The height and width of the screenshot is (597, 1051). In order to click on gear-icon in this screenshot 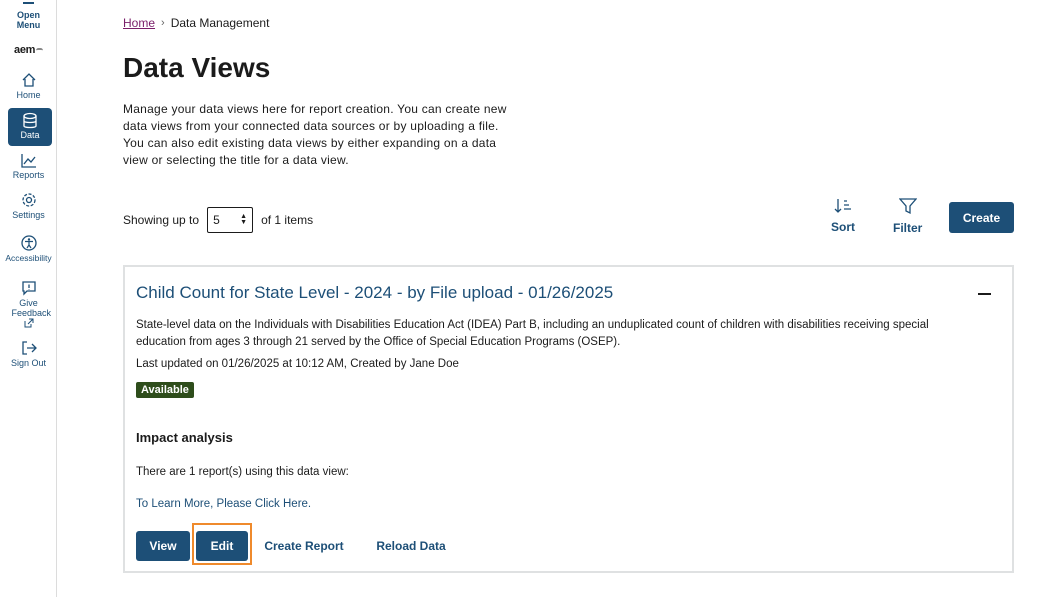, I will do `click(28, 200)`.